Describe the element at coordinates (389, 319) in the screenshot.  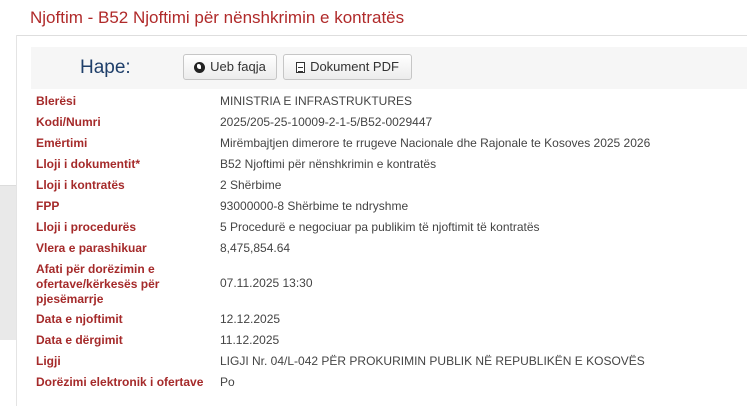
I see `detail-row: Data e njoftimit 12.12.2025` at that location.